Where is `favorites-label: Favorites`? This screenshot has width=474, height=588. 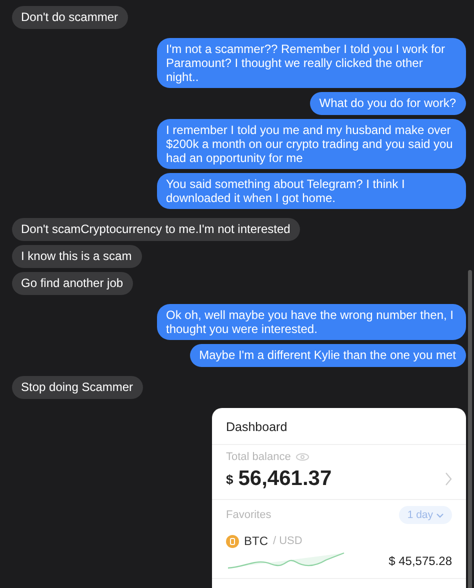 favorites-label: Favorites is located at coordinates (249, 515).